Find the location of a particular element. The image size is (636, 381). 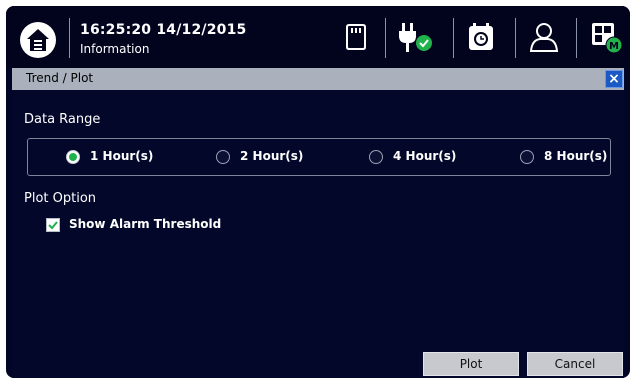

data-range-group: 1 Hour(s) 2 Hour(s) 4 Hour(s) 8 Hour(s) is located at coordinates (319, 157).